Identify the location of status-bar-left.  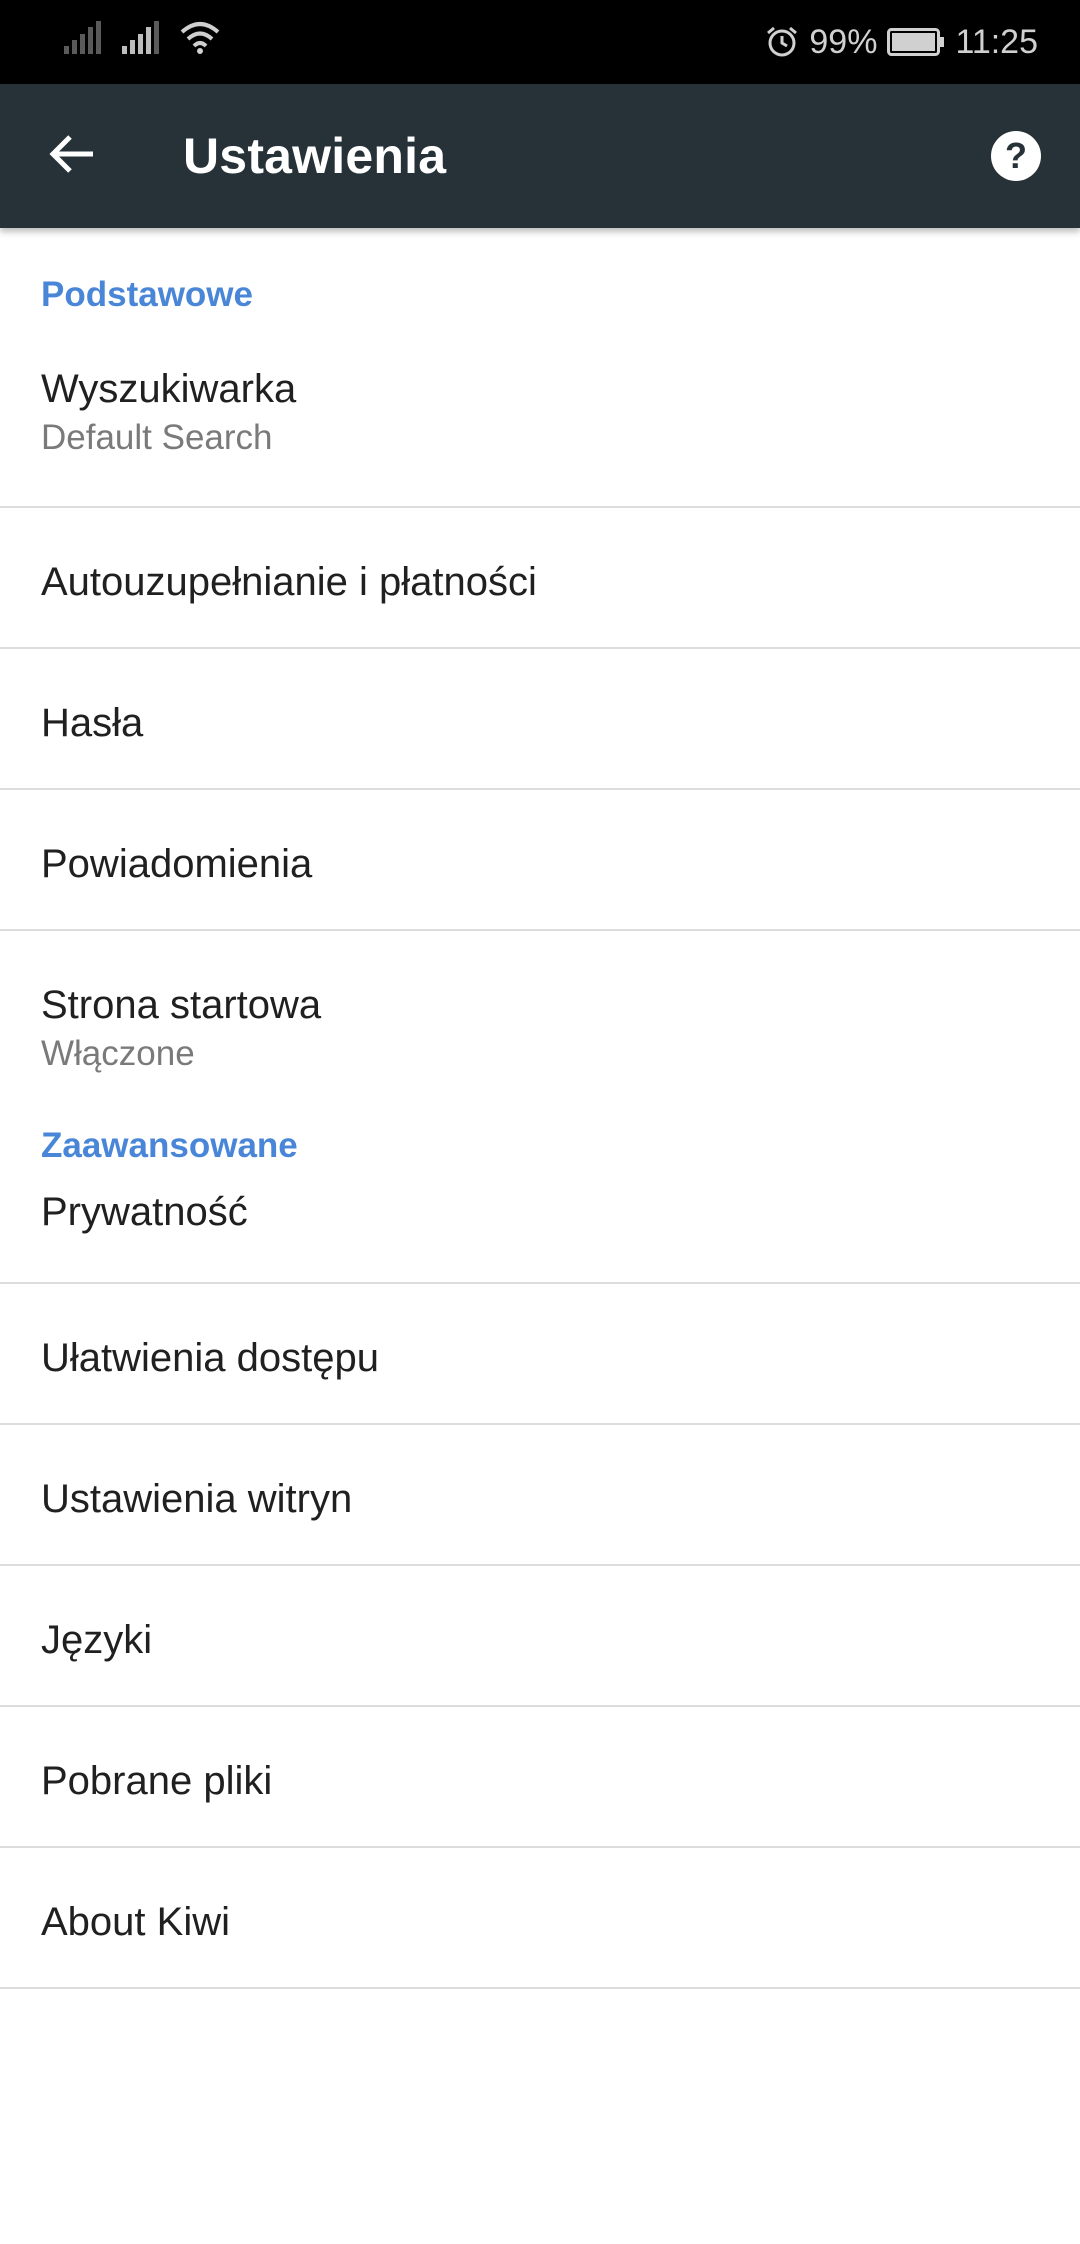
(142, 38).